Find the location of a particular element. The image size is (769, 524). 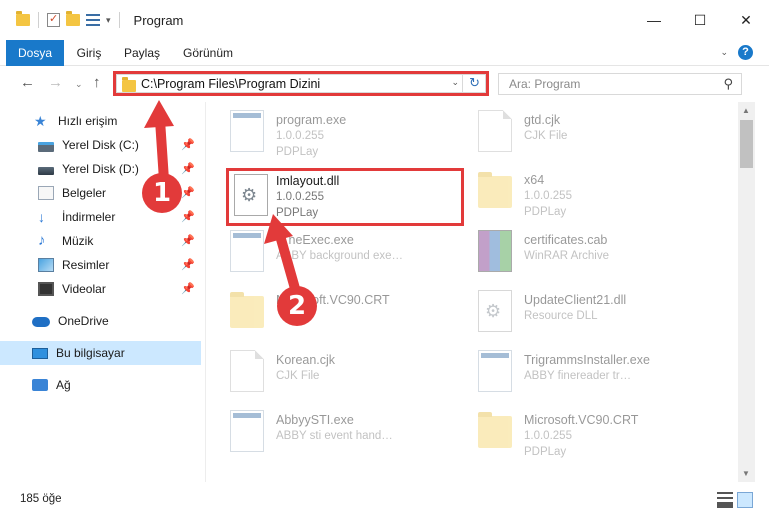

view-switcher is located at coordinates (735, 500).